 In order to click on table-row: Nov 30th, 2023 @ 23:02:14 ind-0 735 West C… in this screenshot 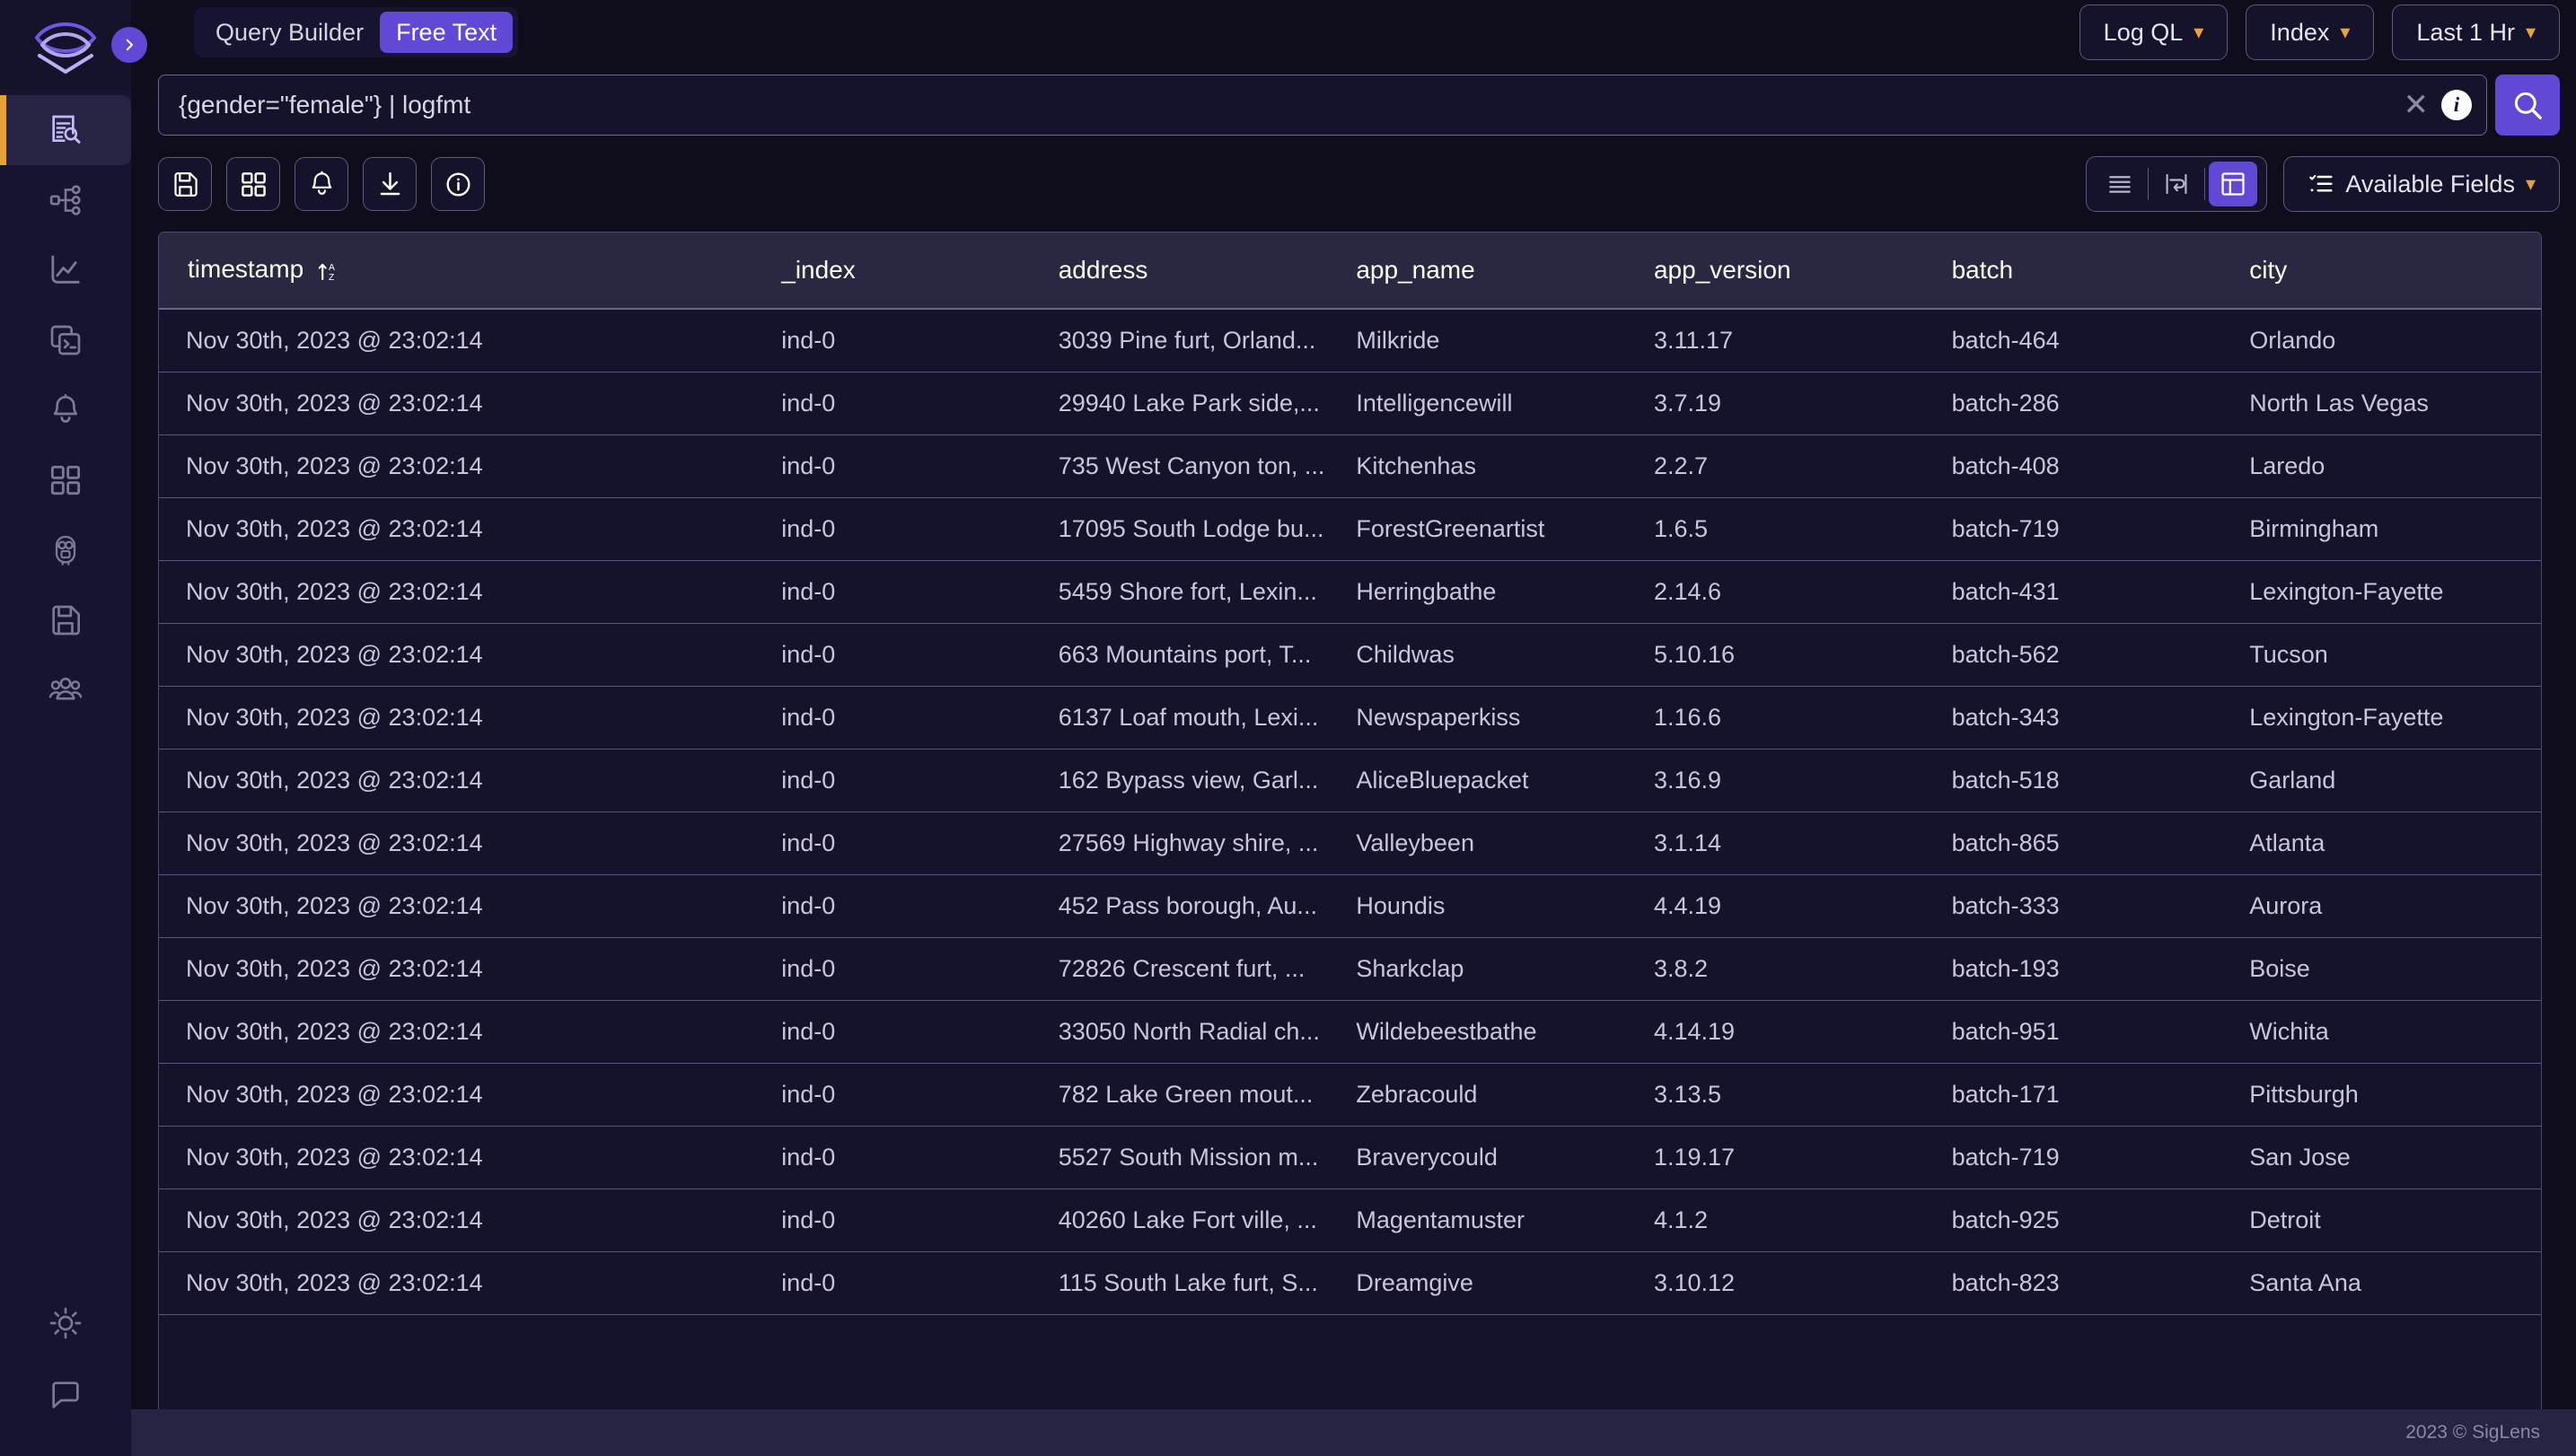, I will do `click(1350, 466)`.